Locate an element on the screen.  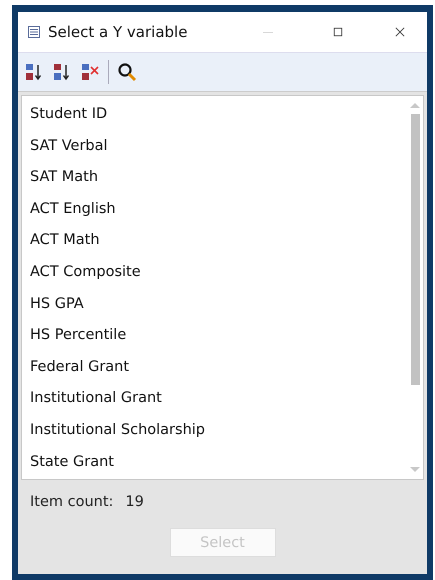
list-item: SAT Verbal is located at coordinates (214, 146).